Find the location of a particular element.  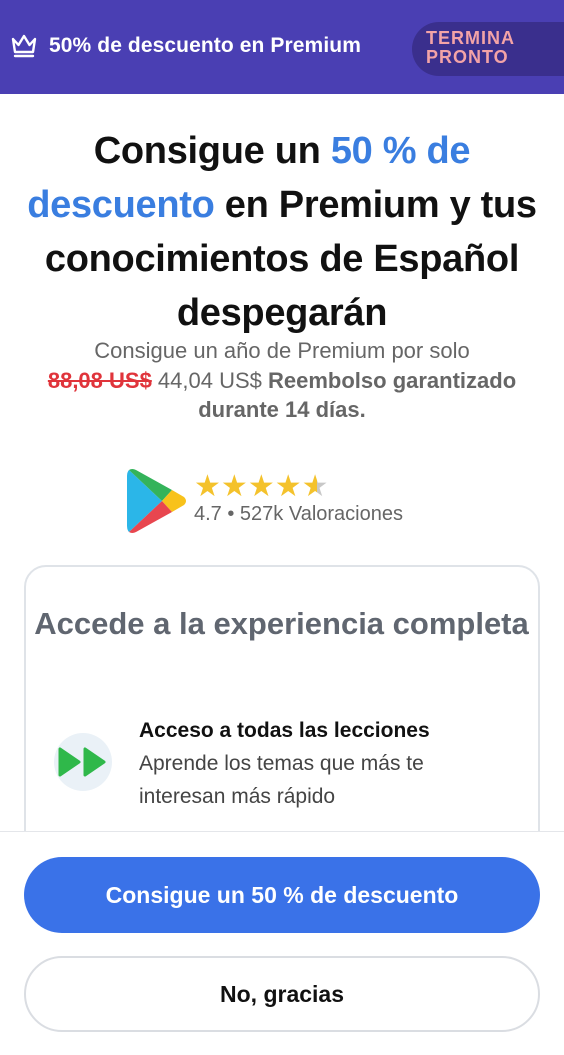

feature-title: Acceso a todas las lecciones is located at coordinates (284, 730).